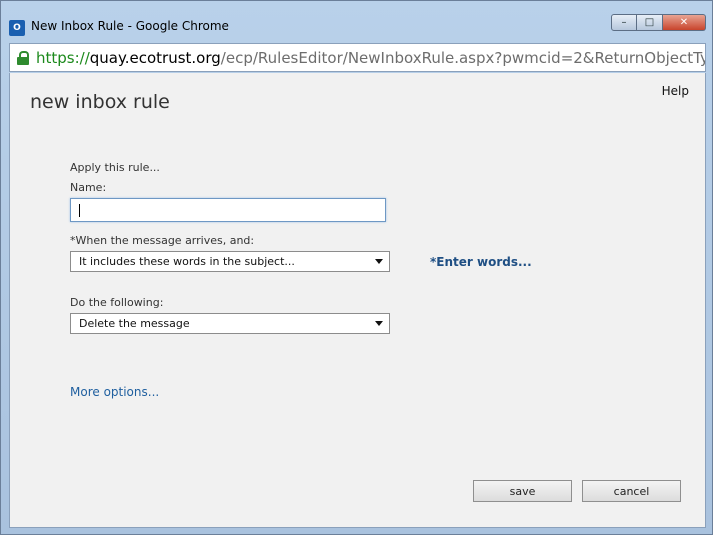 This screenshot has width=713, height=535. Describe the element at coordinates (100, 102) in the screenshot. I see `page-title: new inbox rule` at that location.